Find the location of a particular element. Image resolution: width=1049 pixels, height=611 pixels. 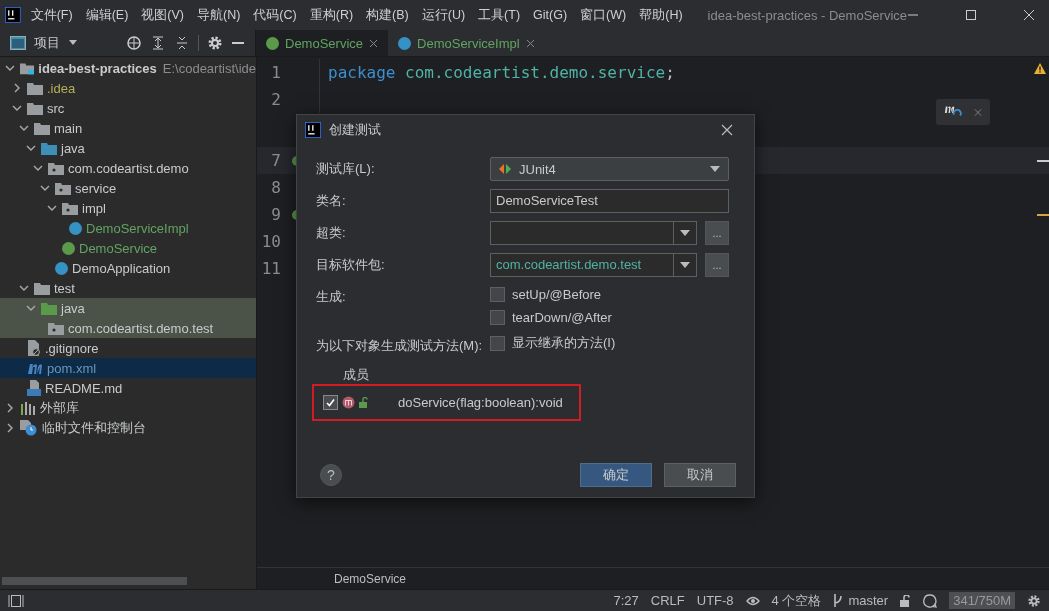

tree-item: idea-best-practices E:\codeartist\ide is located at coordinates (128, 68).